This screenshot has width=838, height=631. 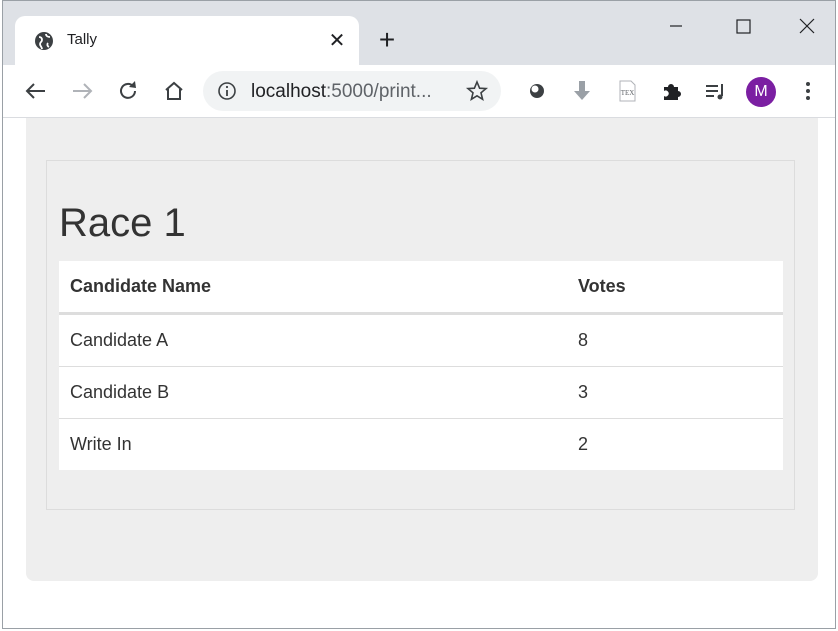 I want to click on votes-cell: 3, so click(x=675, y=392).